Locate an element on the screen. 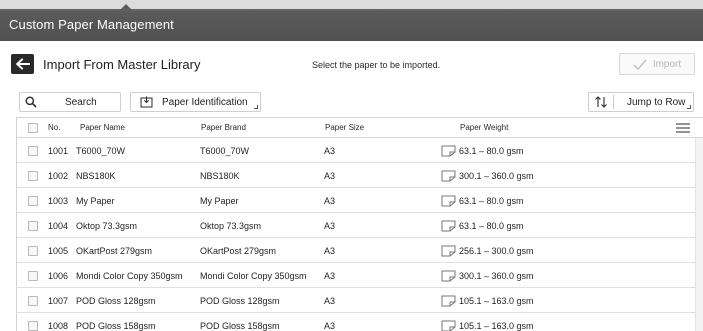 This screenshot has height=331, width=703. jump-to-row-button: Jump to Row is located at coordinates (641, 102).